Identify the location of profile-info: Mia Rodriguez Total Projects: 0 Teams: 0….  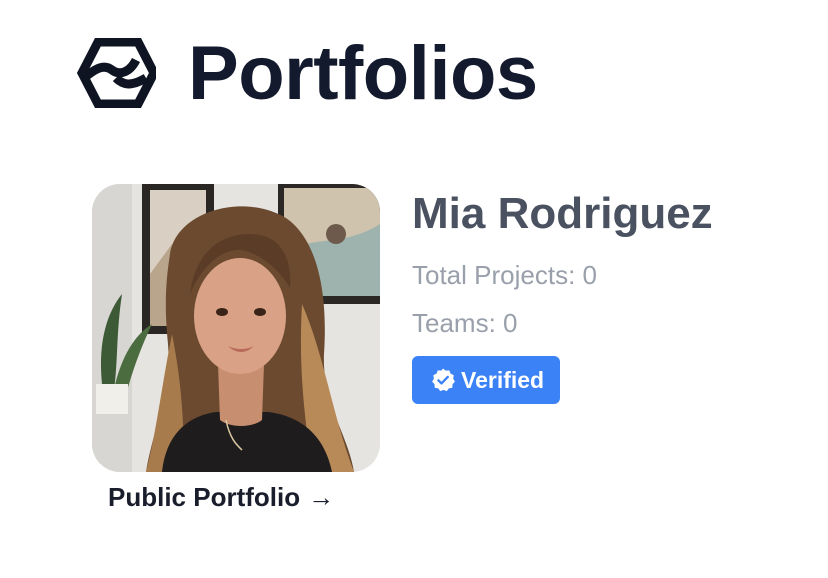
(562, 298).